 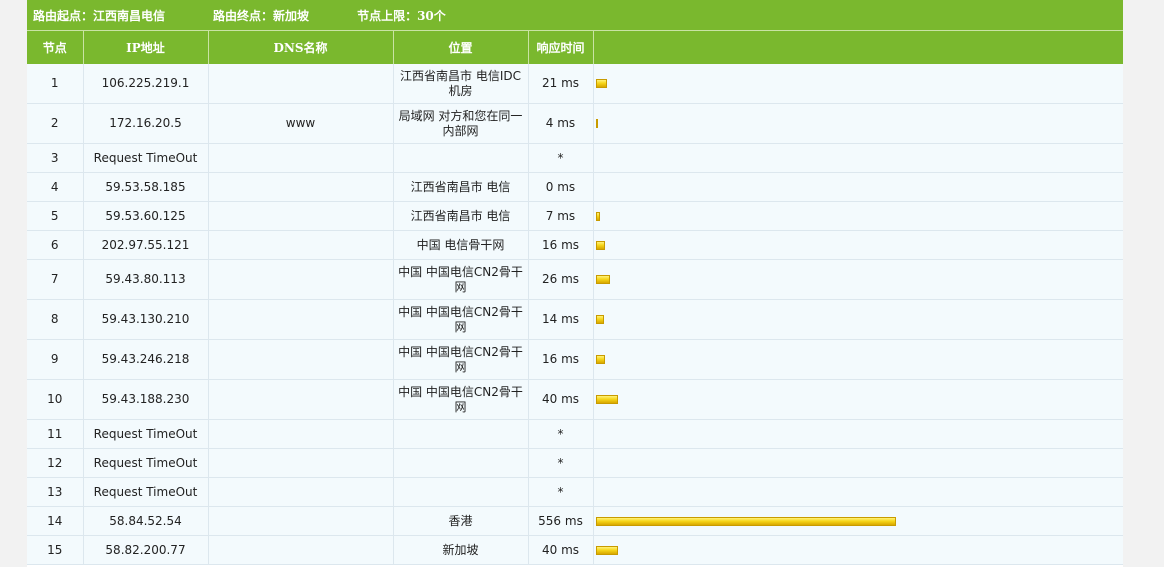 I want to click on hop-cell: 14, so click(x=55, y=521).